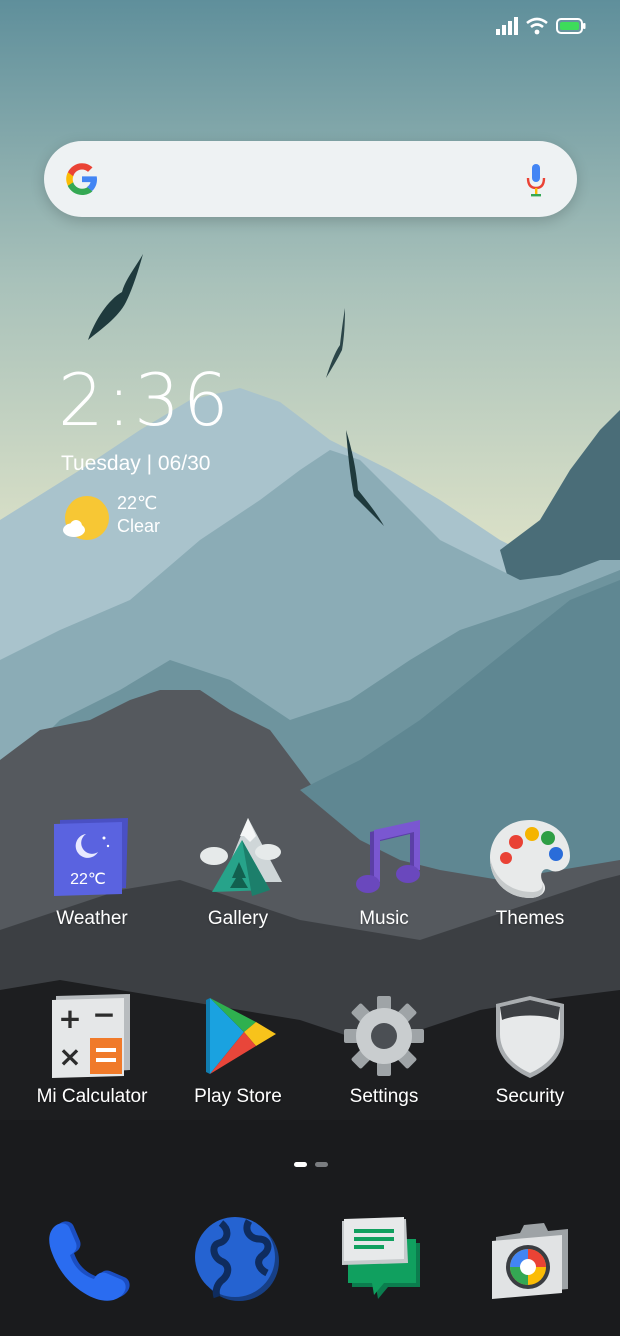 The image size is (620, 1336). What do you see at coordinates (88, 879) in the screenshot?
I see `weather-app-badge: 22℃` at bounding box center [88, 879].